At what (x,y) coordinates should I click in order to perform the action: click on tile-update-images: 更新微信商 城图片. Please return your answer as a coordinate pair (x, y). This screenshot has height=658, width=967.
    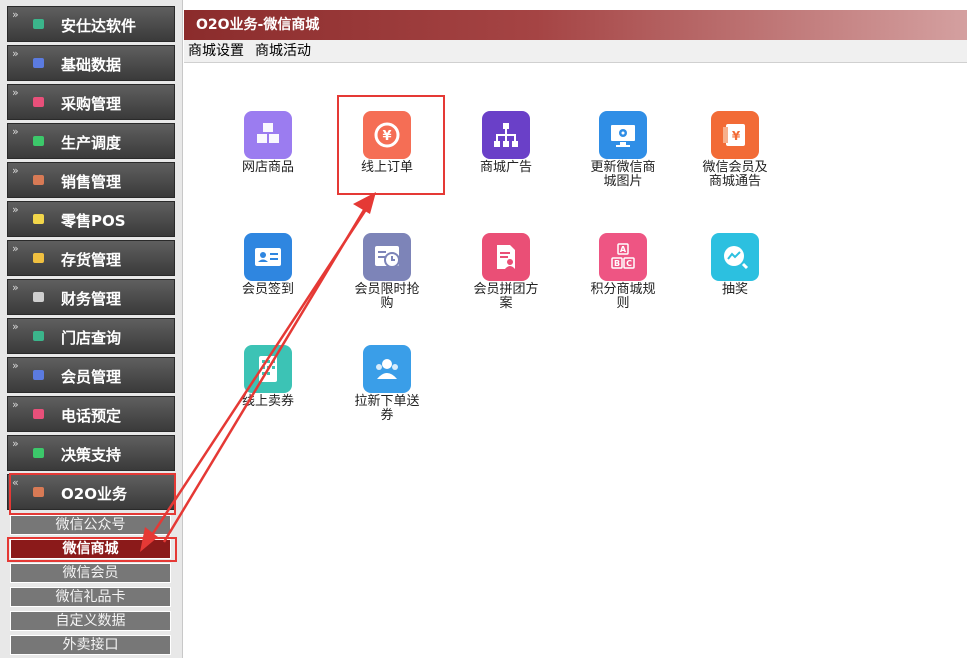
    Looking at the image, I should click on (623, 150).